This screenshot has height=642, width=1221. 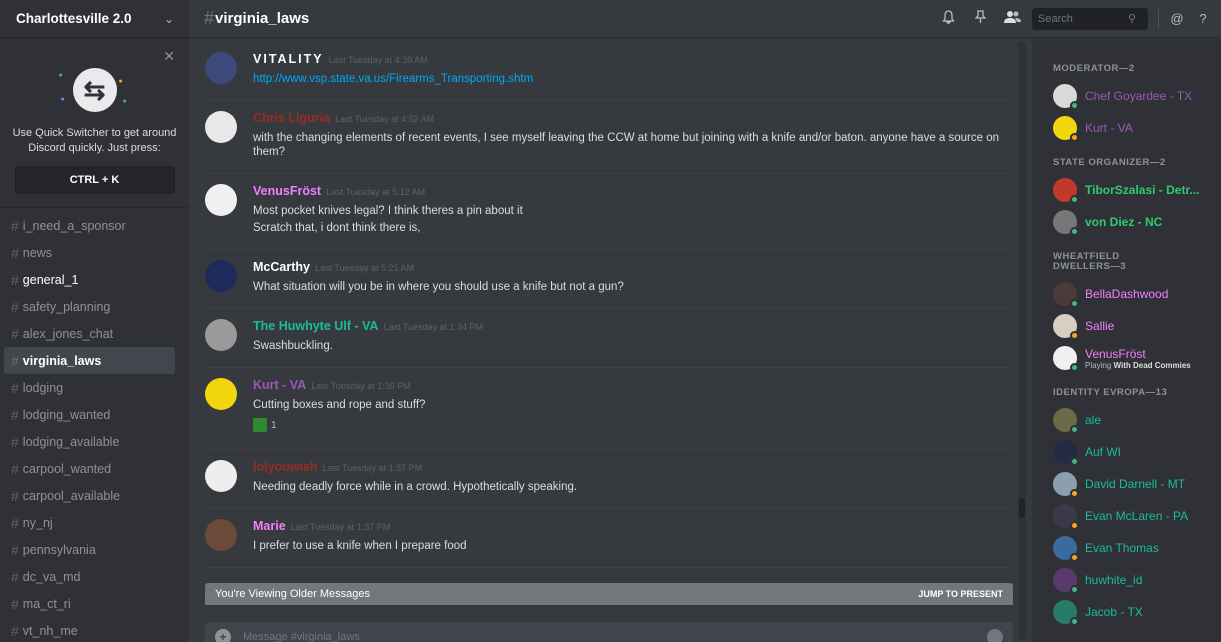 What do you see at coordinates (89, 306) in the screenshot?
I see `channel-item-safety-planning: # safety_planning` at bounding box center [89, 306].